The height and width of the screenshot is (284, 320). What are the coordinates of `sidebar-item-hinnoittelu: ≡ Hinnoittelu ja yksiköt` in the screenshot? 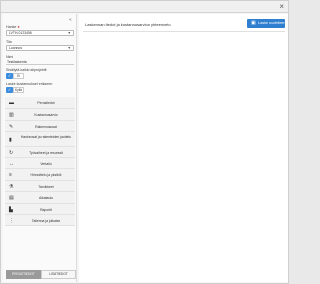 It's located at (40, 175).